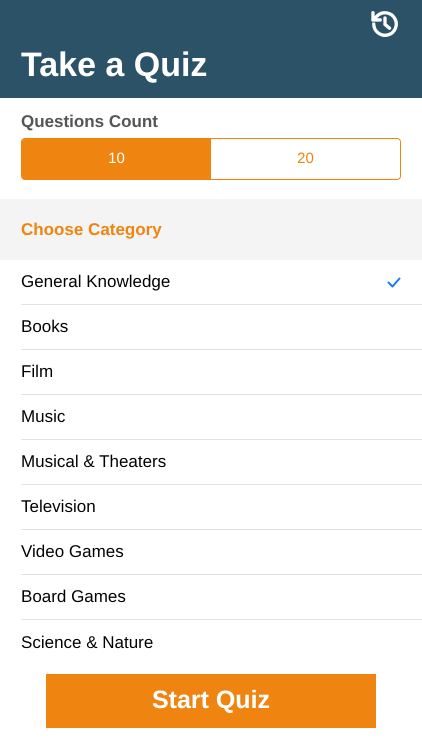  Describe the element at coordinates (90, 121) in the screenshot. I see `section-label: Questions Count` at that location.